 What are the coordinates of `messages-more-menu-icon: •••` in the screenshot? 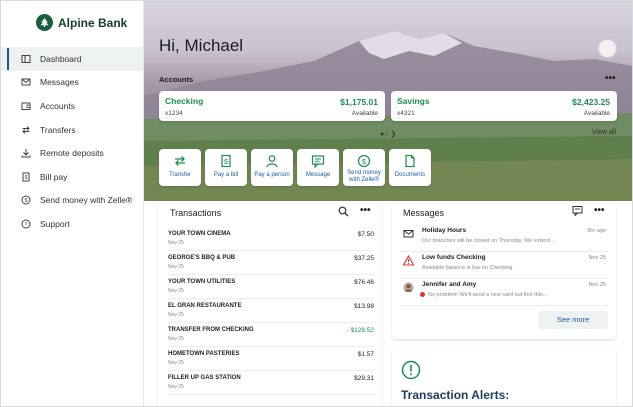 It's located at (599, 210).